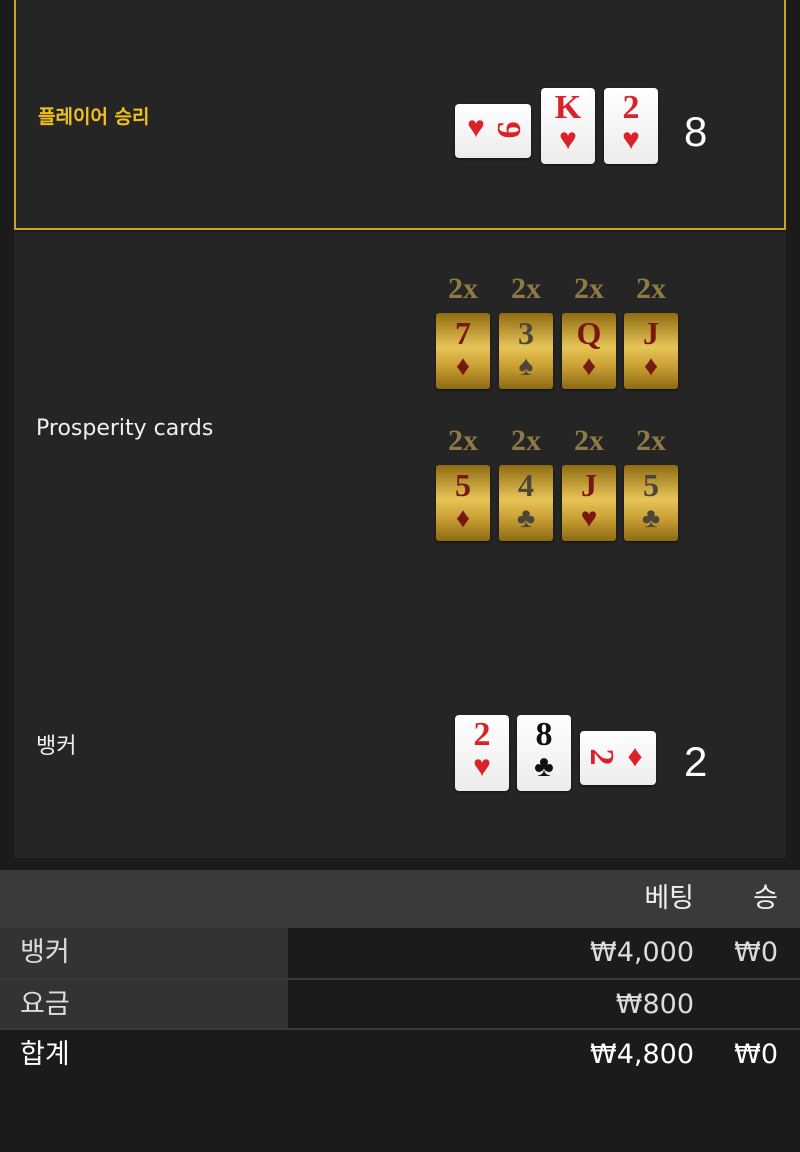 This screenshot has height=1152, width=800. Describe the element at coordinates (125, 428) in the screenshot. I see `prosperity-label: Prosperity cards` at that location.